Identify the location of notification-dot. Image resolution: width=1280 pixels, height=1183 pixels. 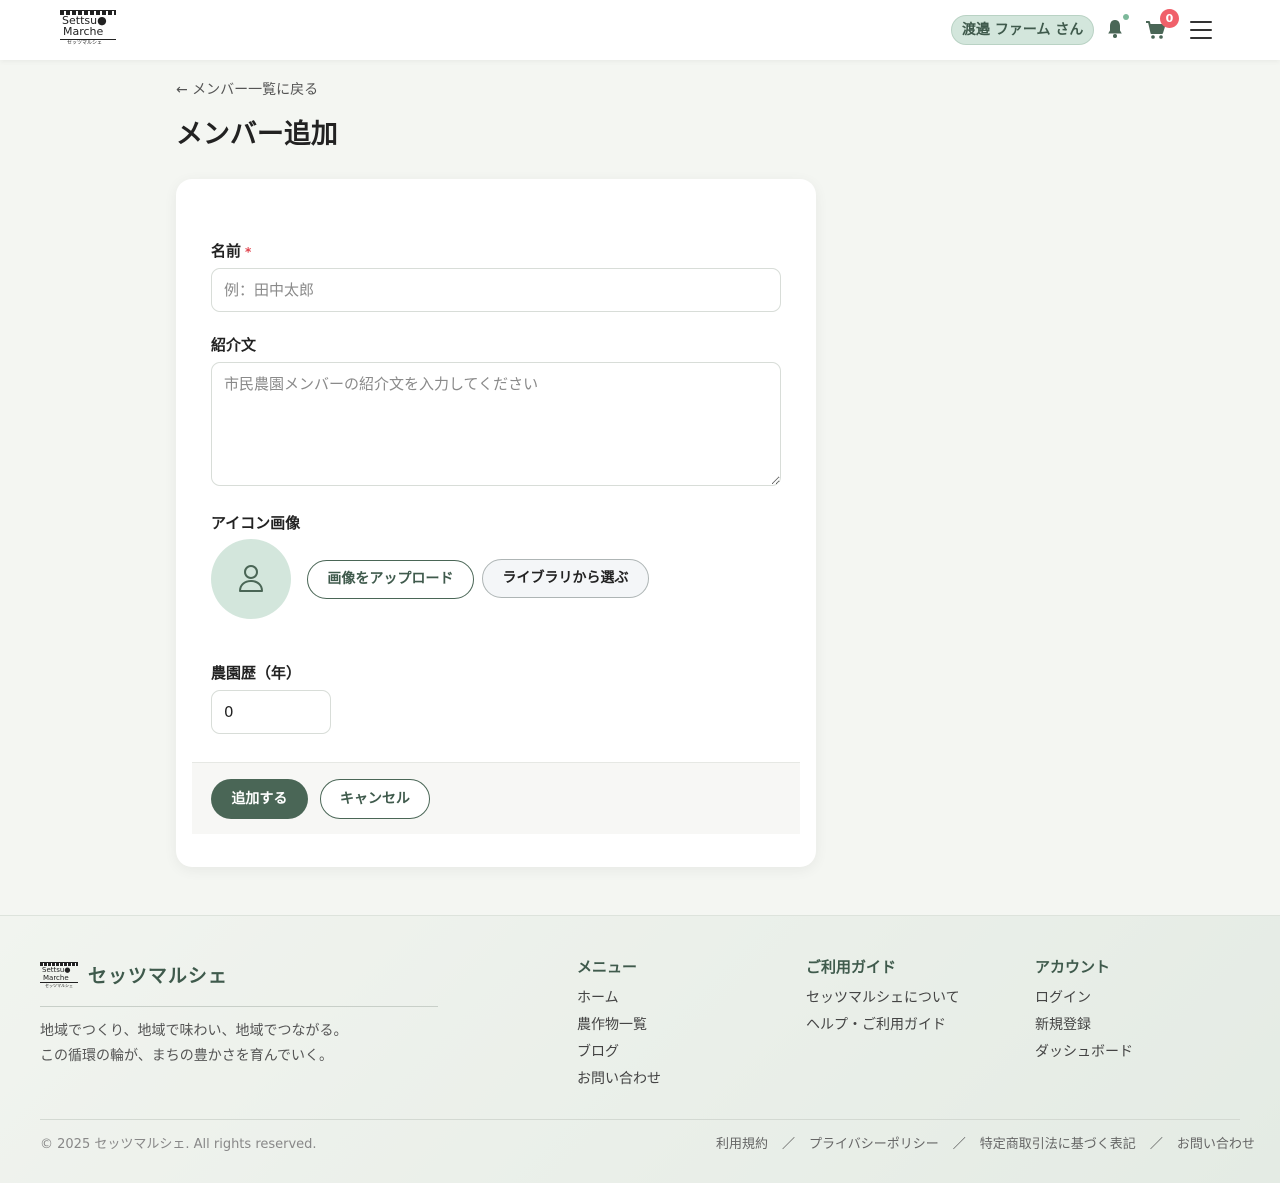
(1126, 17).